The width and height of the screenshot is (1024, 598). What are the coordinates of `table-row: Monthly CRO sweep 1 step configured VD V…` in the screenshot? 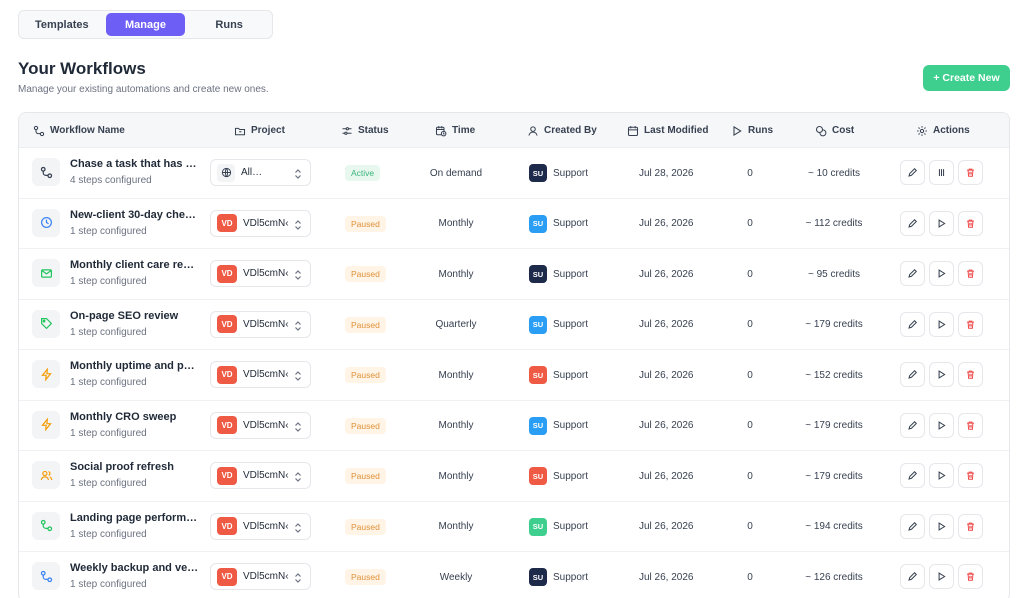 It's located at (514, 426).